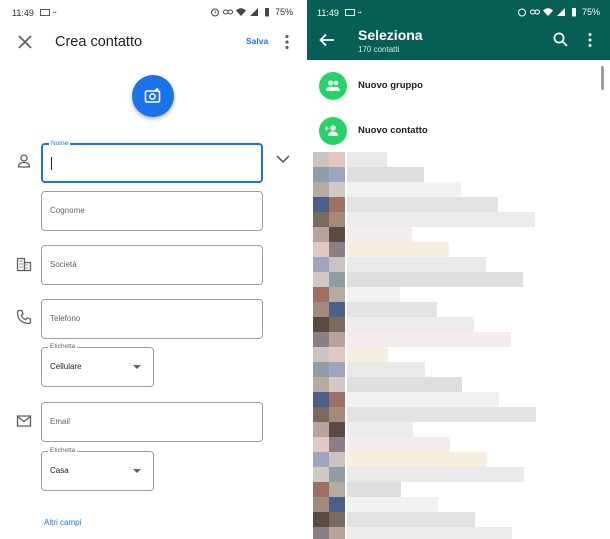 This screenshot has width=610, height=539. I want to click on group-avatar, so click(333, 86).